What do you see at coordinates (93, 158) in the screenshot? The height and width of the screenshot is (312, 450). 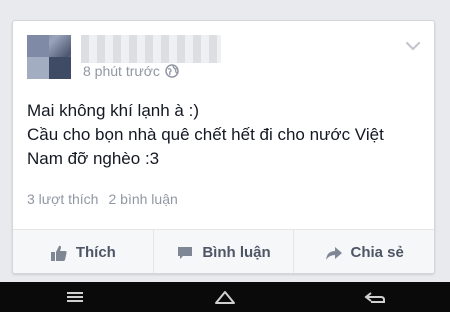 I see `post-text-line: Nam đỡ nghèo :3` at bounding box center [93, 158].